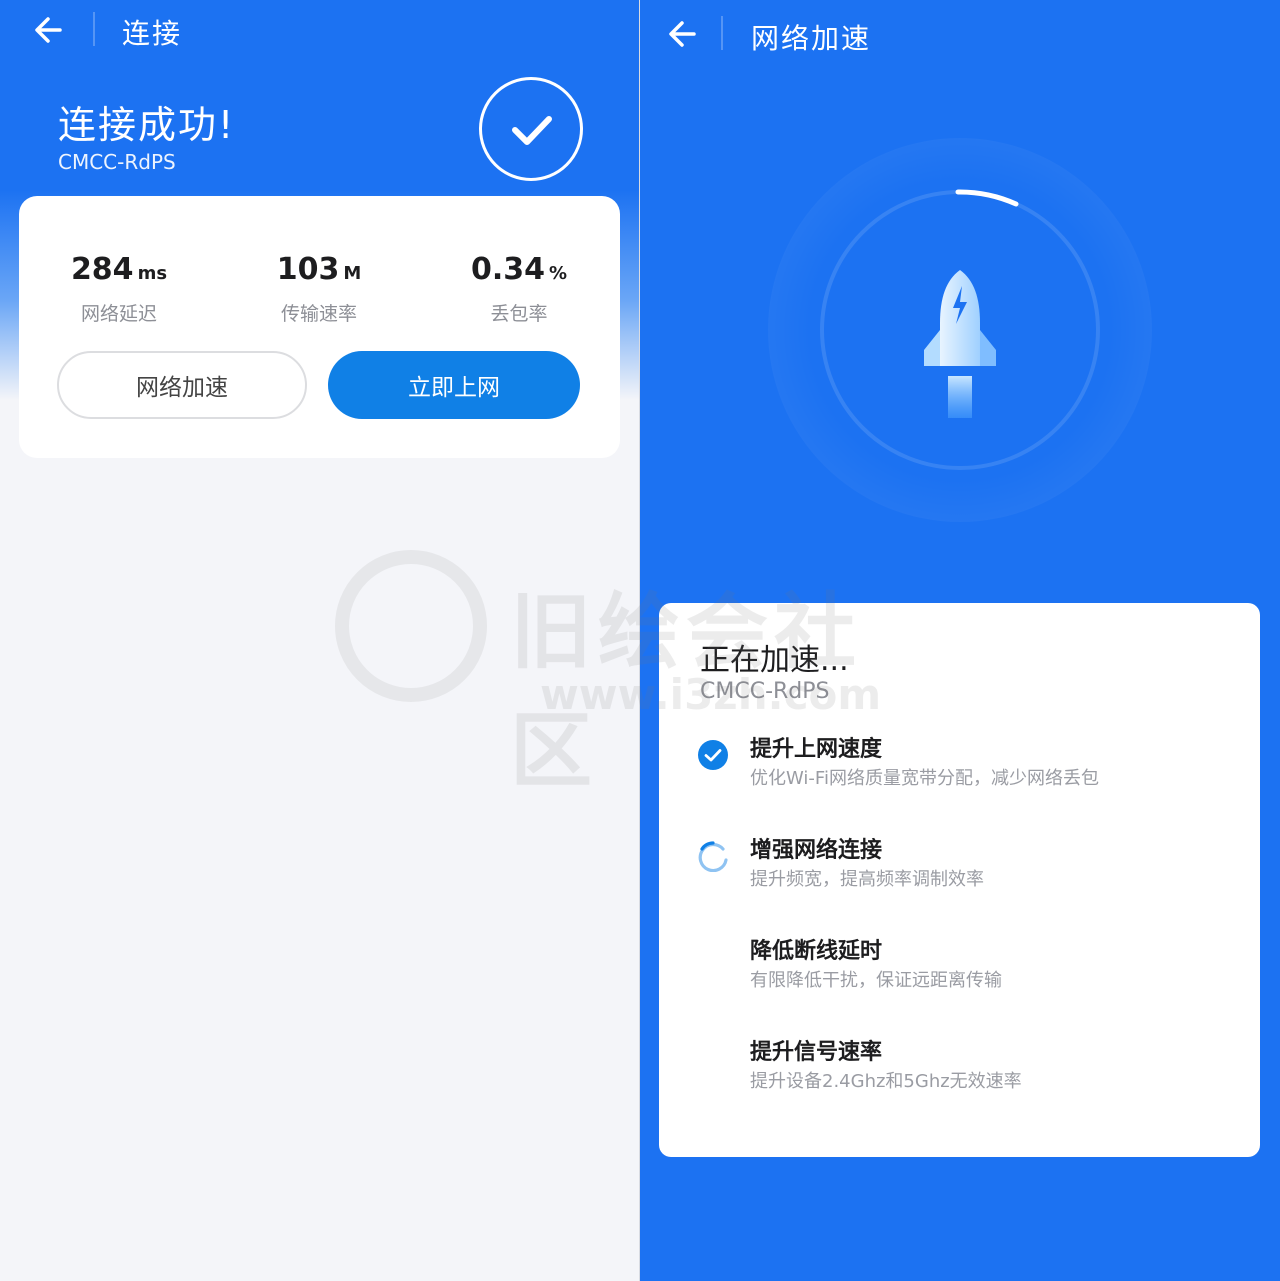  What do you see at coordinates (924, 778) in the screenshot?
I see `step-description: 优化Wi-Fi网络质量宽带分配，减少网络丢包` at bounding box center [924, 778].